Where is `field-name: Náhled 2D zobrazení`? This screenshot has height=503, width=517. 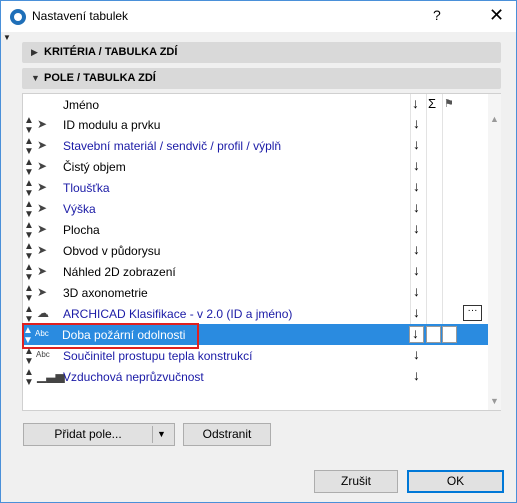
field-name: Náhled 2D zobrazení is located at coordinates (119, 272).